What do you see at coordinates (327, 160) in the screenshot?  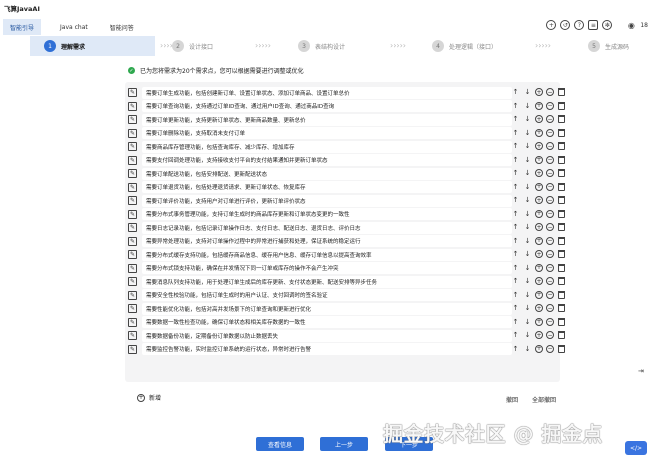 I see `requirement-text: 需要支付回调处理功能，支持接收支付平台的支付结果通知并更新订单状态` at bounding box center [327, 160].